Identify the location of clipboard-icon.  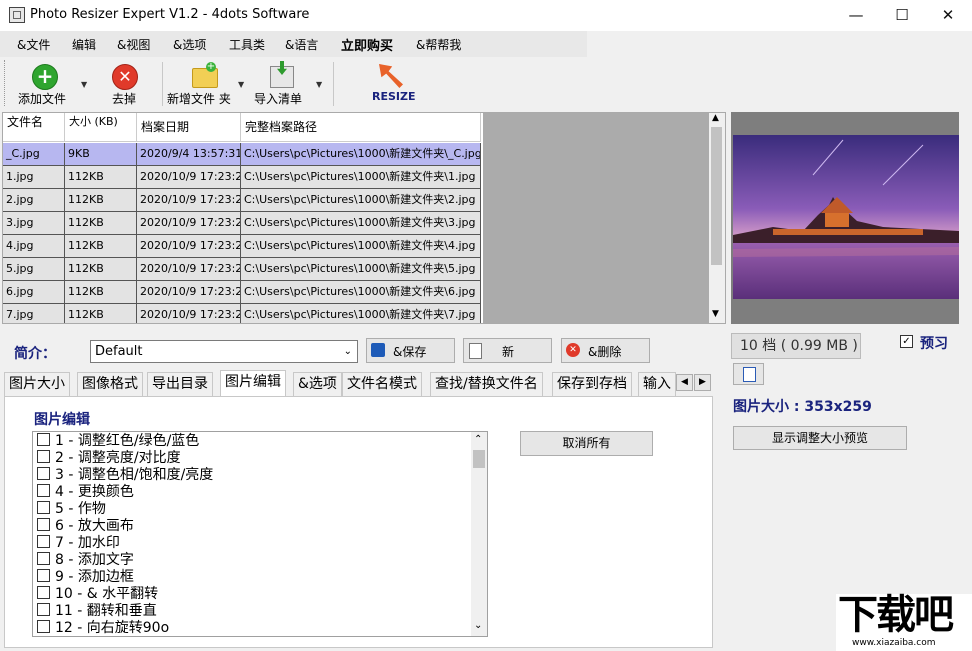
(749, 374).